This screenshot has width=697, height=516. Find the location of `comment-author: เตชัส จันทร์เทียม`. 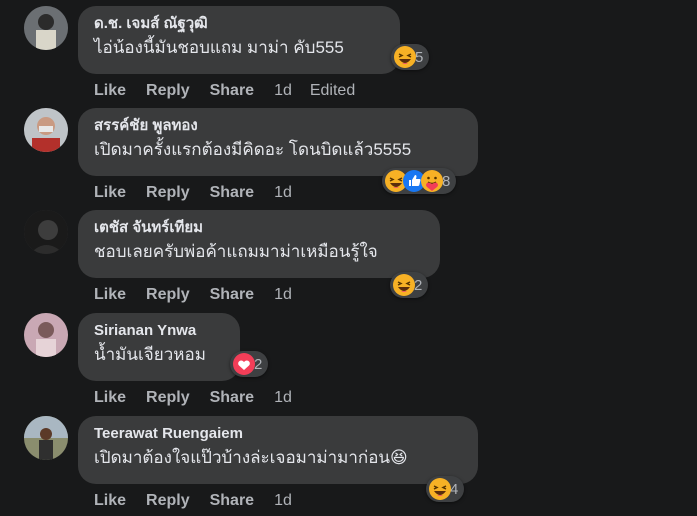

comment-author: เตชัส จันทร์เทียม is located at coordinates (259, 228).